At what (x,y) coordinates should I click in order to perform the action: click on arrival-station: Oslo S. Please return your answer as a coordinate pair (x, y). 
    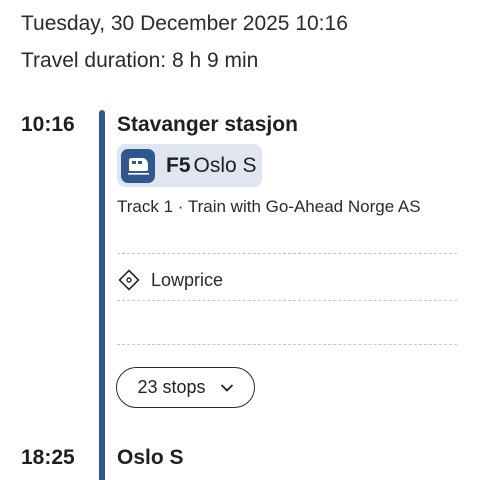
    Looking at the image, I should click on (150, 457).